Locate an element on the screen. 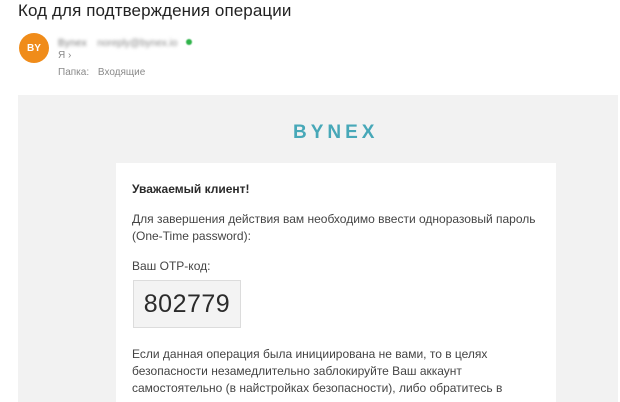  online-status-icon is located at coordinates (188, 41).